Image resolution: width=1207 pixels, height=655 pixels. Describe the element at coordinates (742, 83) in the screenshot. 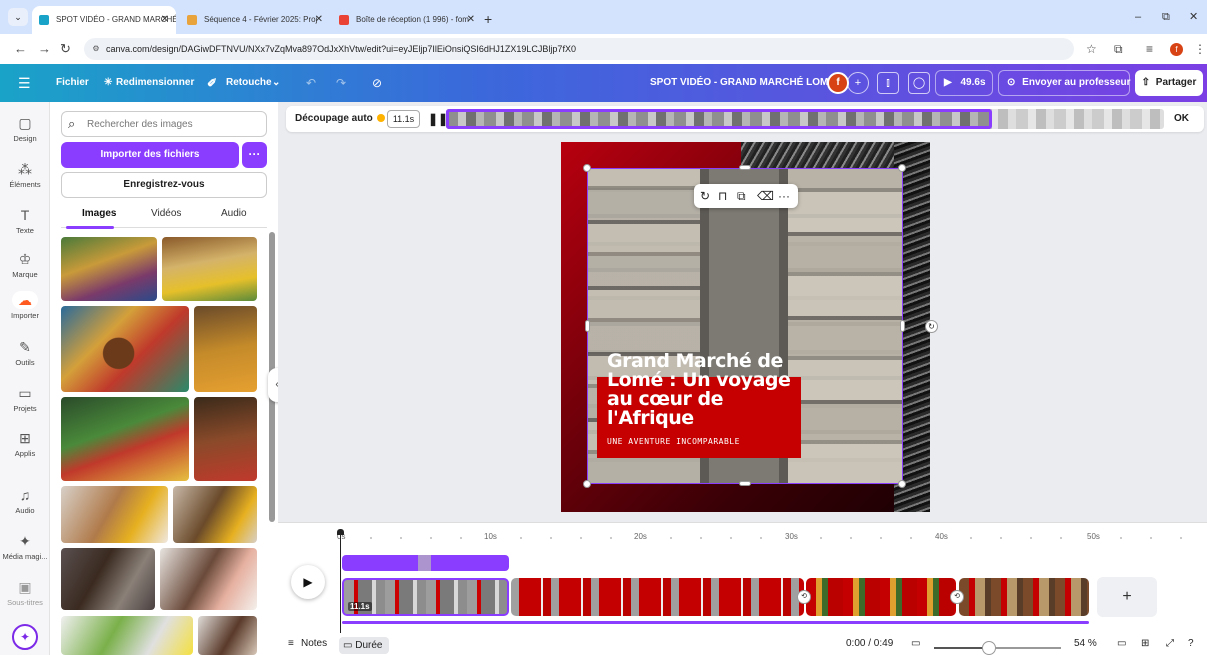

I see `document-title: SPOT VIDÉO - GRAND MARCHÉ LOMÉ` at that location.